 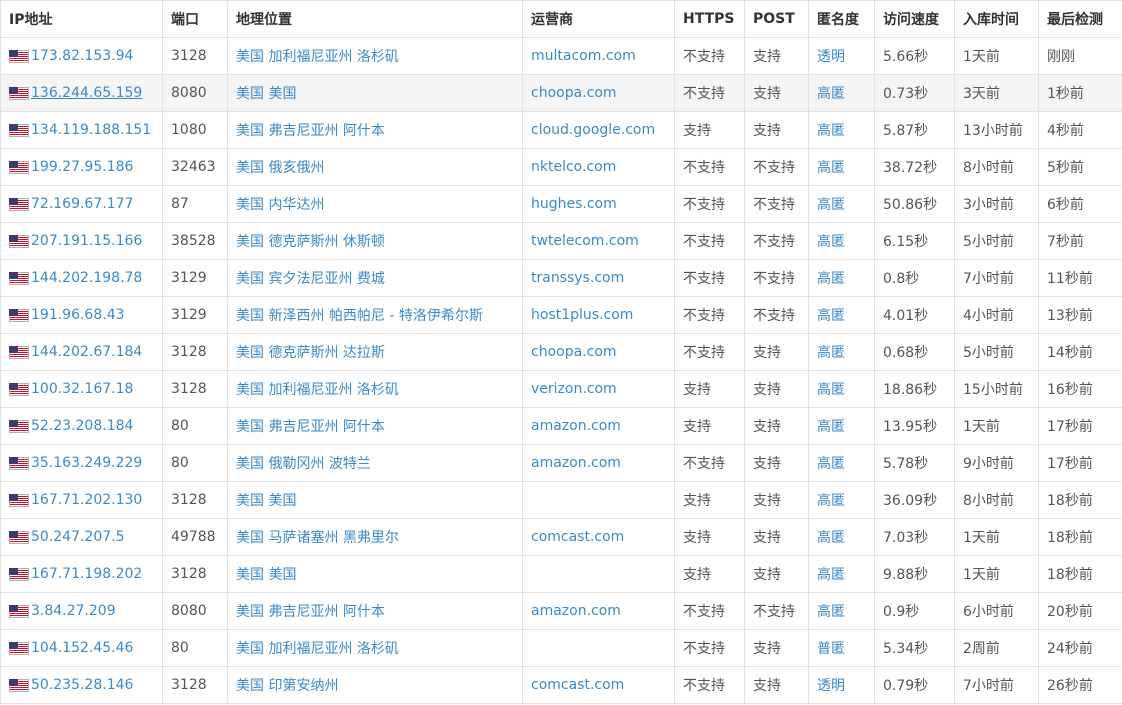 I want to click on ip-link: 3.84.27.209, so click(x=73, y=611).